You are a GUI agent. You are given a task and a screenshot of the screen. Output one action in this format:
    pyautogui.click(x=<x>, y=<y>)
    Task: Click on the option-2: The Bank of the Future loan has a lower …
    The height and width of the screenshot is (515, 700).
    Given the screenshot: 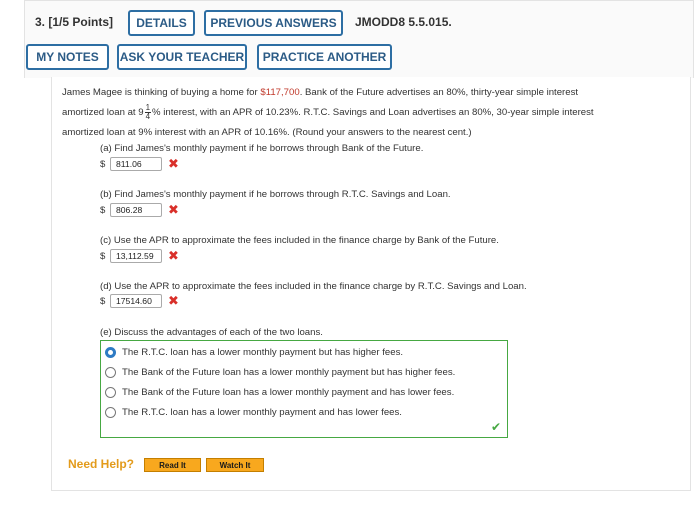 What is the action you would take?
    pyautogui.click(x=280, y=372)
    